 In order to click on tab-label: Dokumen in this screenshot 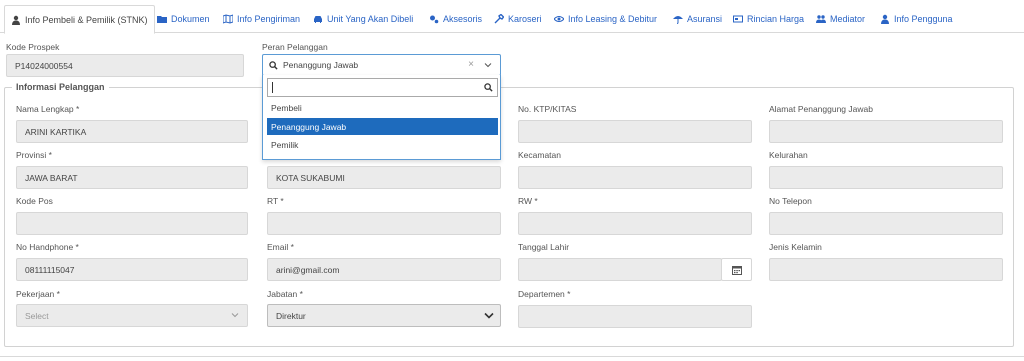, I will do `click(190, 19)`.